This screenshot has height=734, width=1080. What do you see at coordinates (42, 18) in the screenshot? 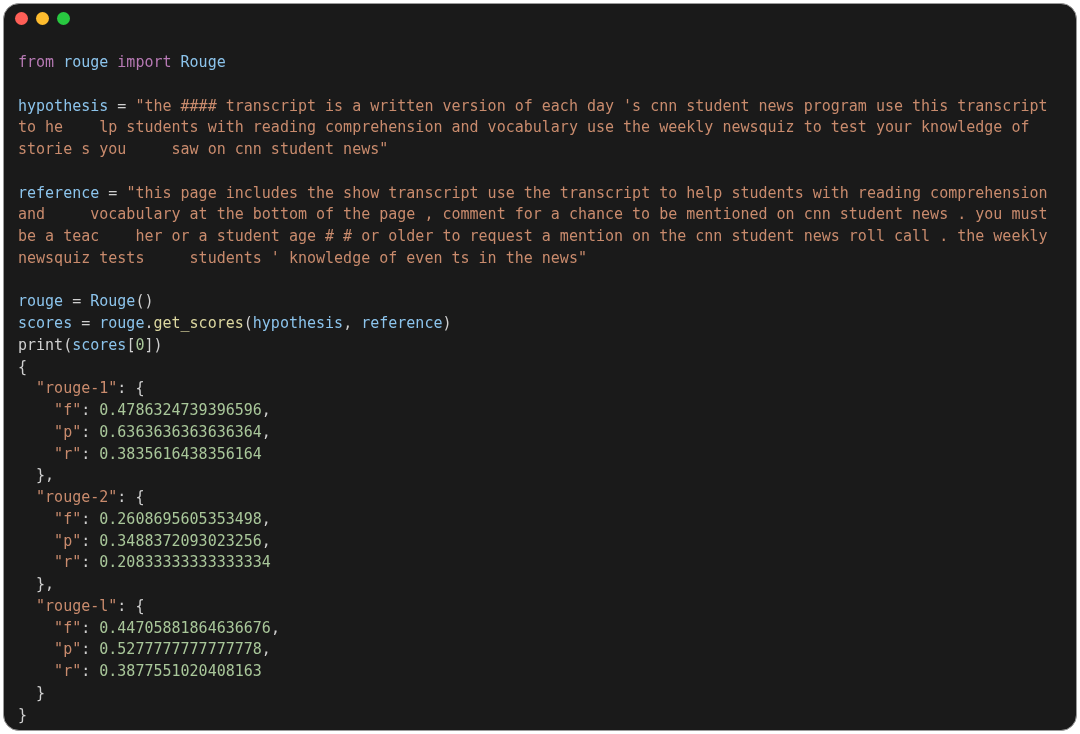
I see `minimize-button` at bounding box center [42, 18].